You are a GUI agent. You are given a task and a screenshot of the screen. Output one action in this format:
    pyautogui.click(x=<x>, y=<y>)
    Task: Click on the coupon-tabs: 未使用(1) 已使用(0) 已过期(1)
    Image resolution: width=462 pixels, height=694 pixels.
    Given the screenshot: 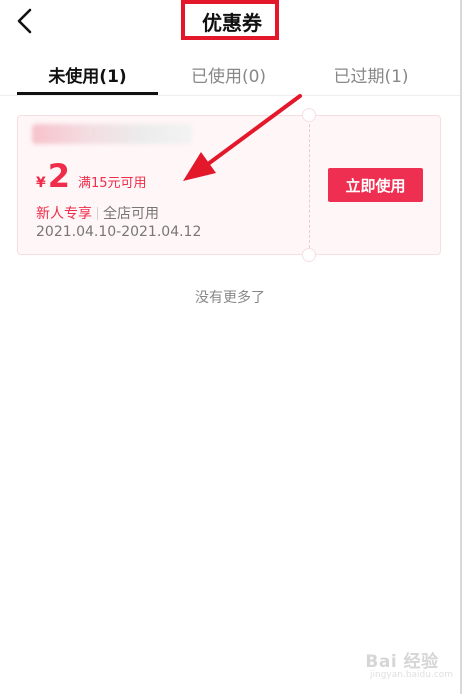 What is the action you would take?
    pyautogui.click(x=230, y=75)
    